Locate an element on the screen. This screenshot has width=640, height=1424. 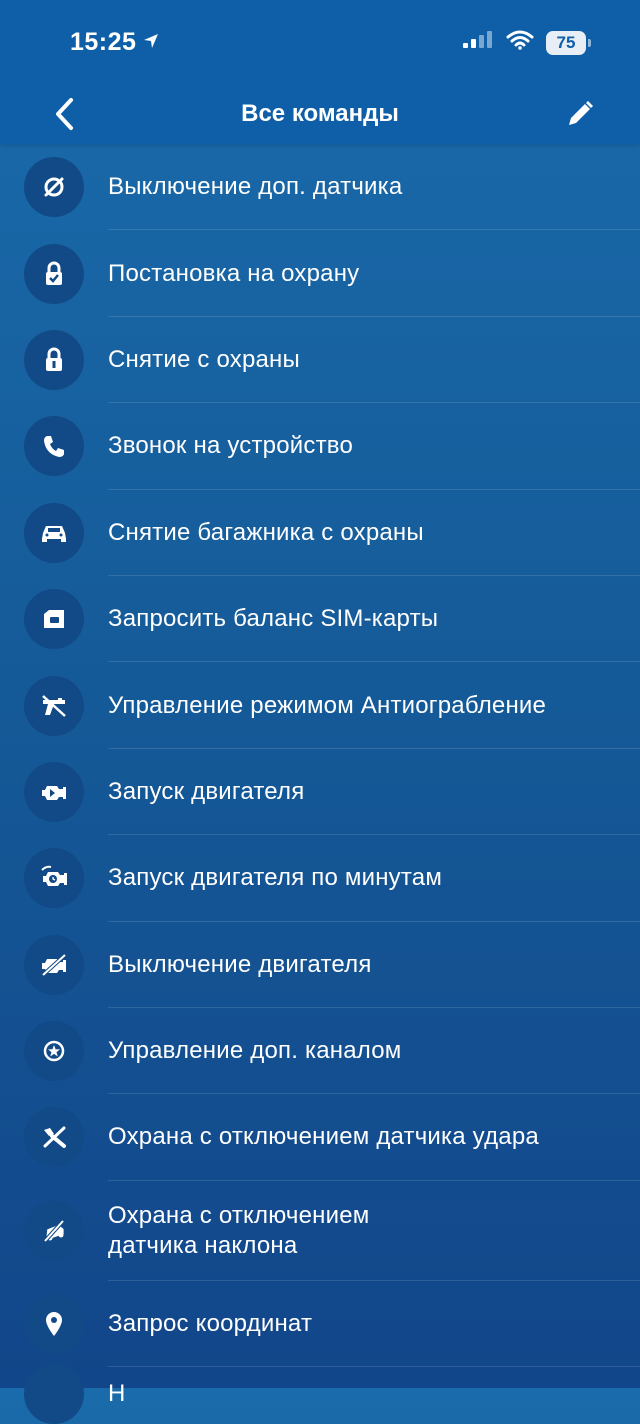
cellular-signal-icon is located at coordinates (478, 42).